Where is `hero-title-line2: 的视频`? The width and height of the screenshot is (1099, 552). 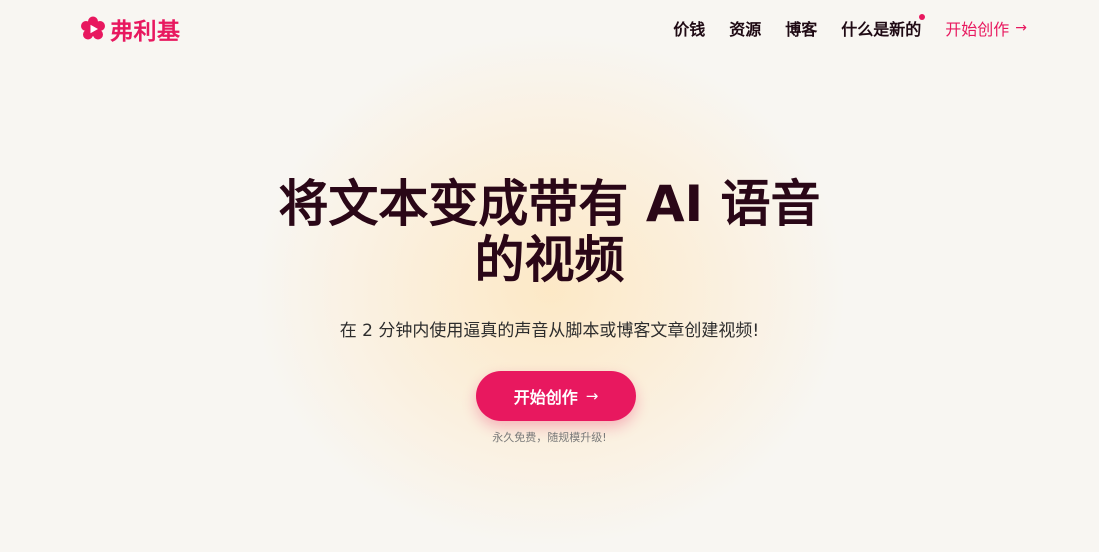 hero-title-line2: 的视频 is located at coordinates (549, 260).